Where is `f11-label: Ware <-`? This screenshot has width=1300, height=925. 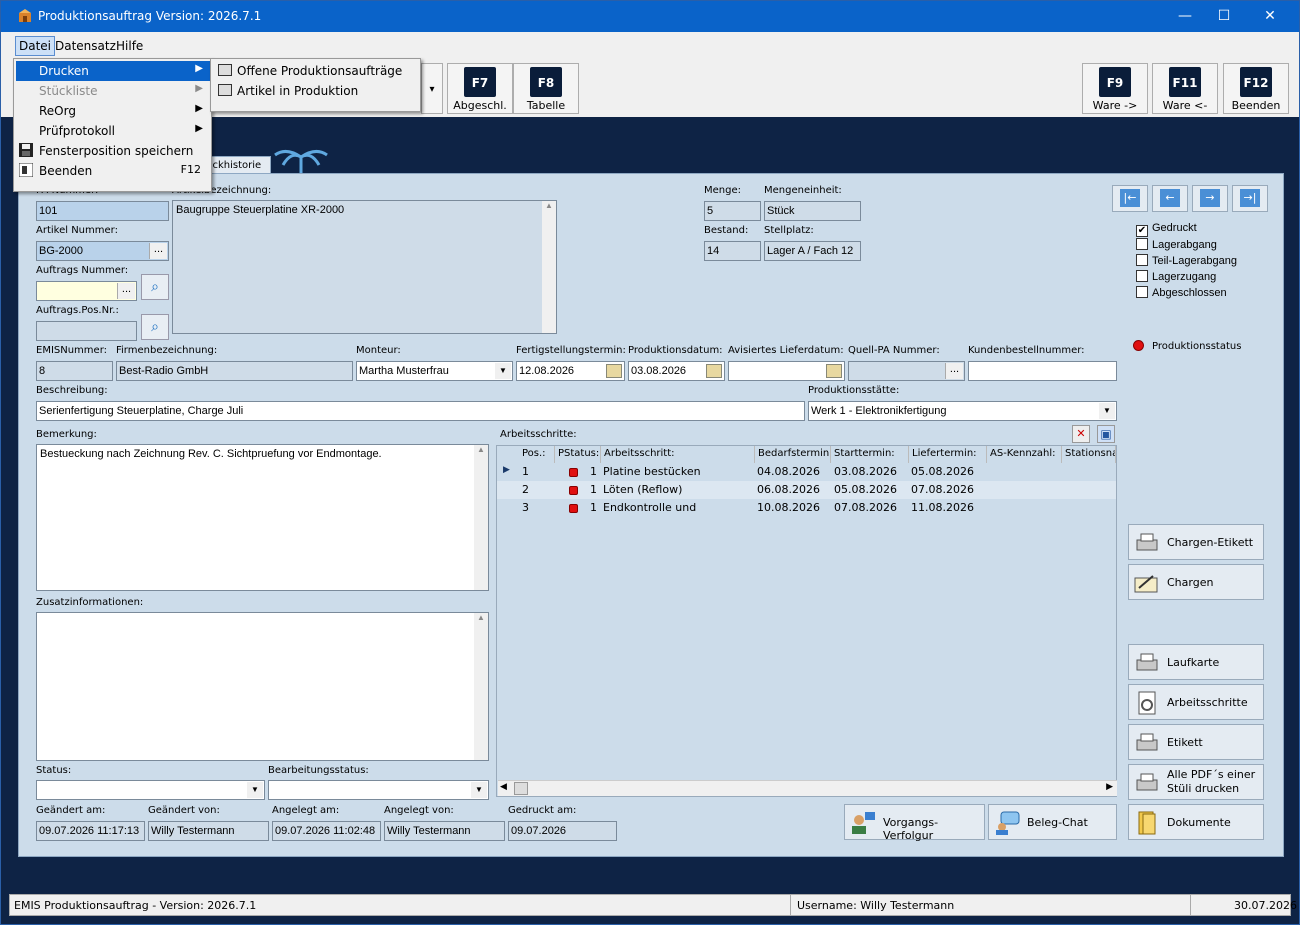
f11-label: Ware <- is located at coordinates (1185, 105).